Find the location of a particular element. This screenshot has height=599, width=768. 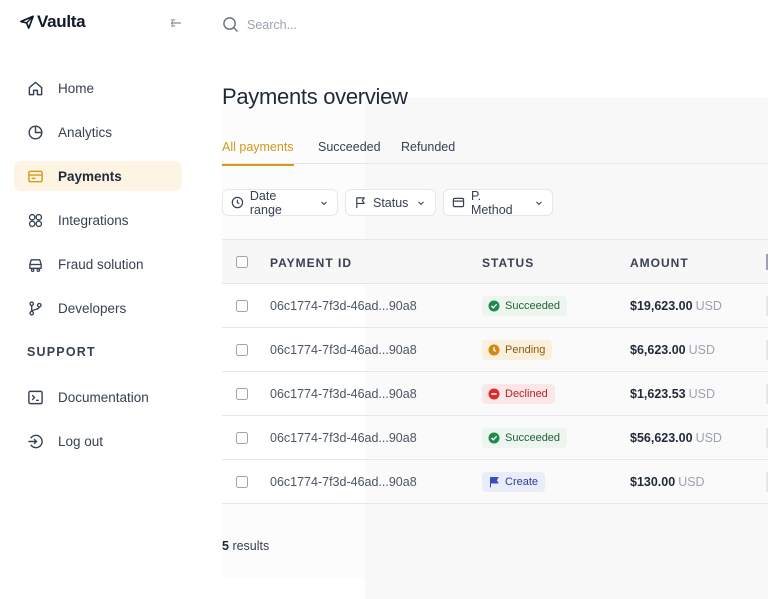

sidebar-item-label: Fraud solution is located at coordinates (101, 264).